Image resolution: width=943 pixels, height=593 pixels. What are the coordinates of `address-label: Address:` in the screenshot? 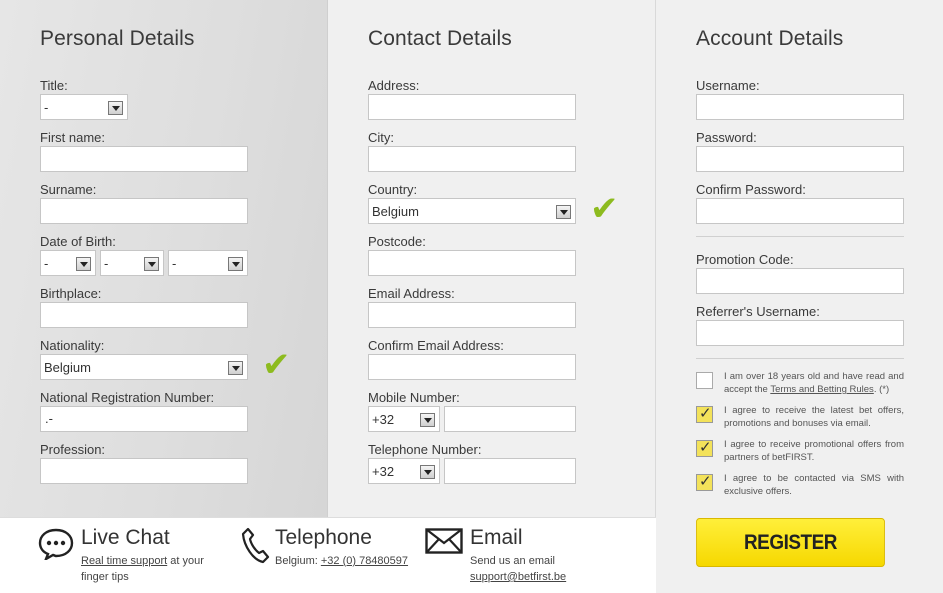 It's located at (394, 85).